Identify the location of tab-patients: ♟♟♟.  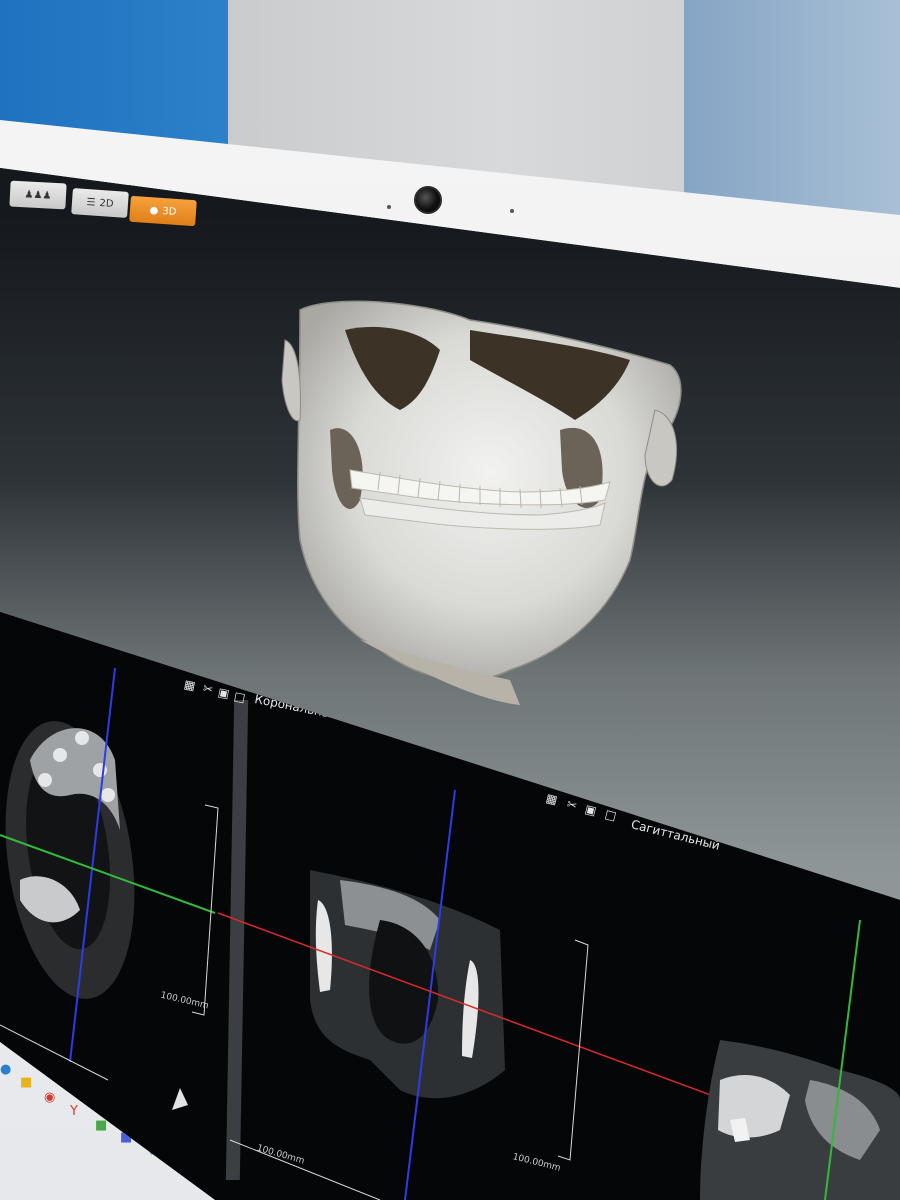
(38, 195).